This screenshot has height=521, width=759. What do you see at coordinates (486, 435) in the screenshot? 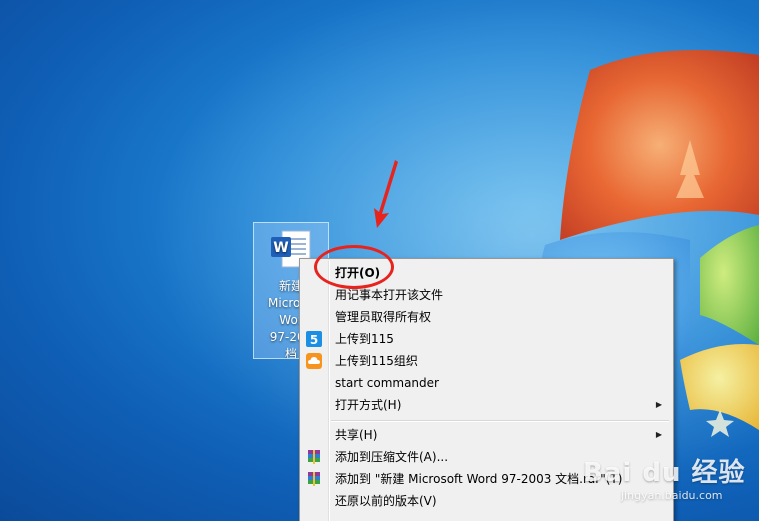
I see `menu-item-share: 共享(H) ▶` at bounding box center [486, 435].